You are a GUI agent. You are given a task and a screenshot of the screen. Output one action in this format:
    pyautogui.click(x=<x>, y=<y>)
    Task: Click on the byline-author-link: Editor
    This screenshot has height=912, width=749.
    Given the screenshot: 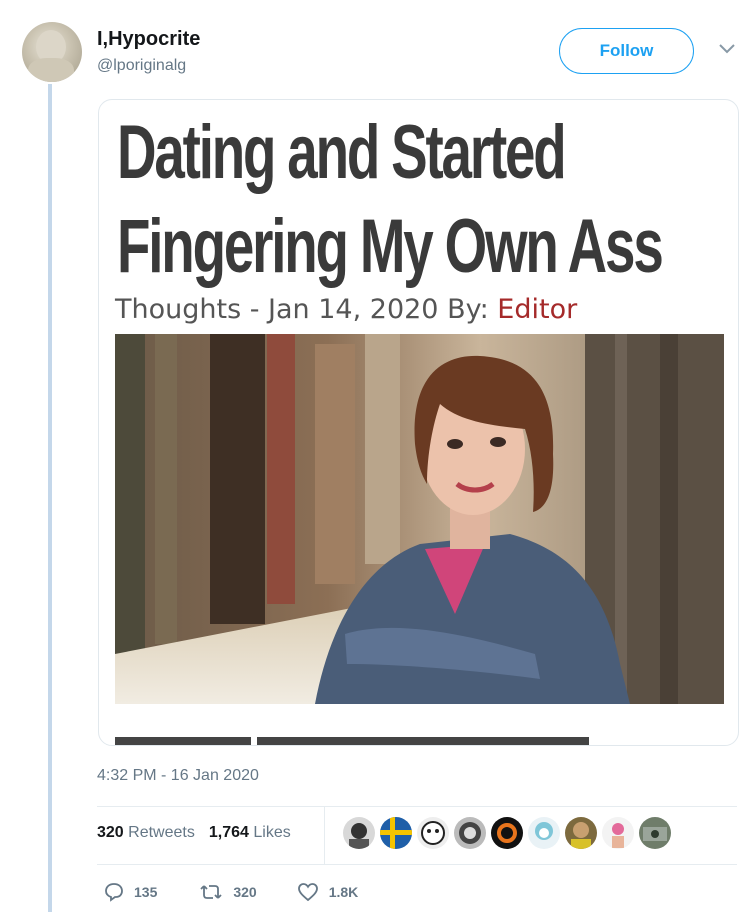 What is the action you would take?
    pyautogui.click(x=537, y=309)
    